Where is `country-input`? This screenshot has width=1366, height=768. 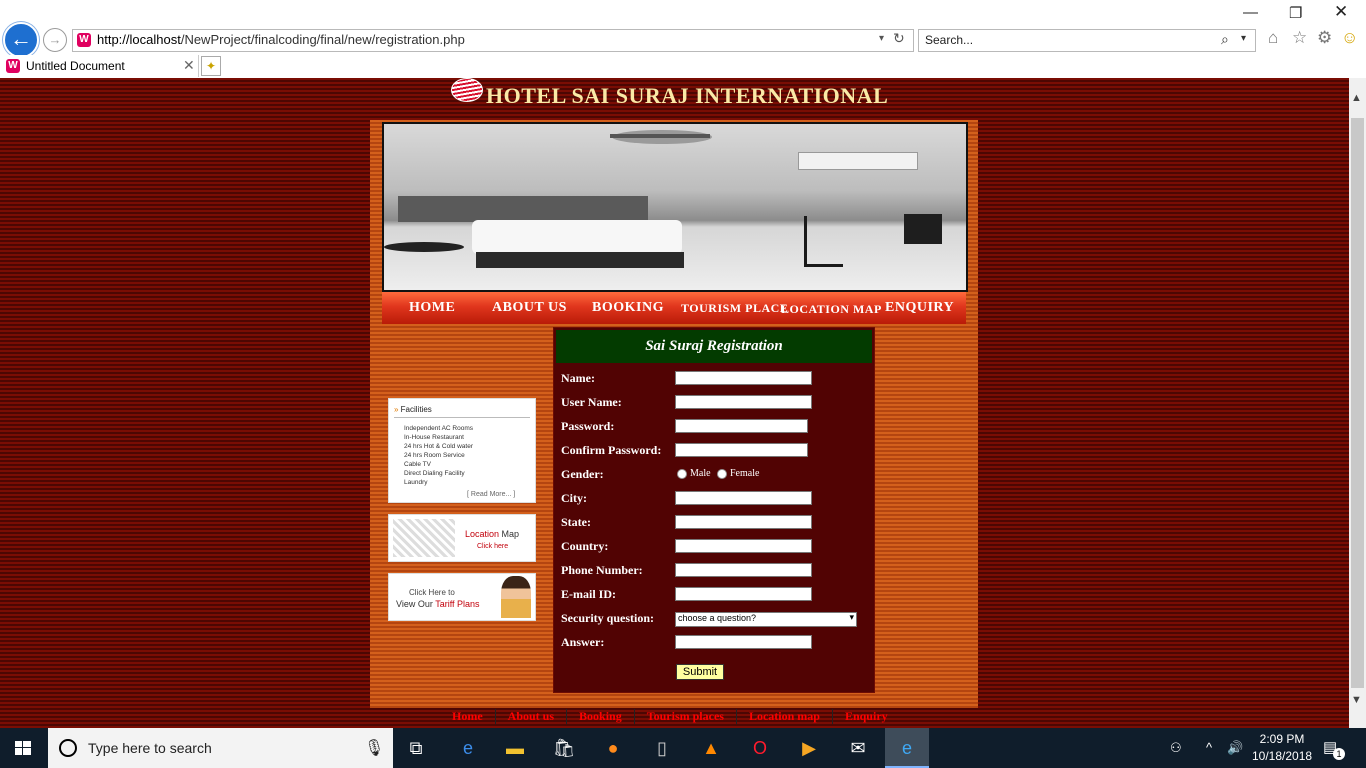
country-input is located at coordinates (743, 546).